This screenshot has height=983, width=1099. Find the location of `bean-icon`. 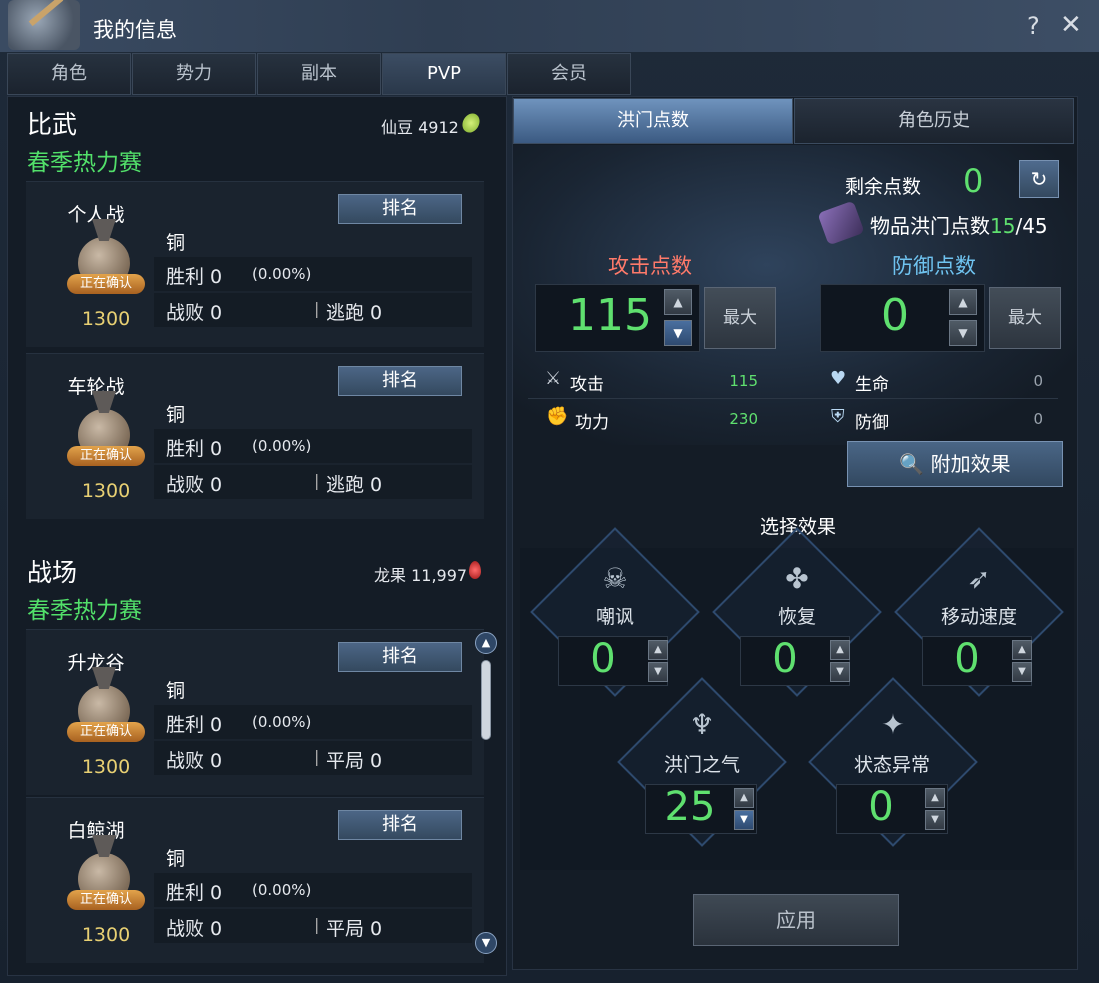

bean-icon is located at coordinates (471, 123).